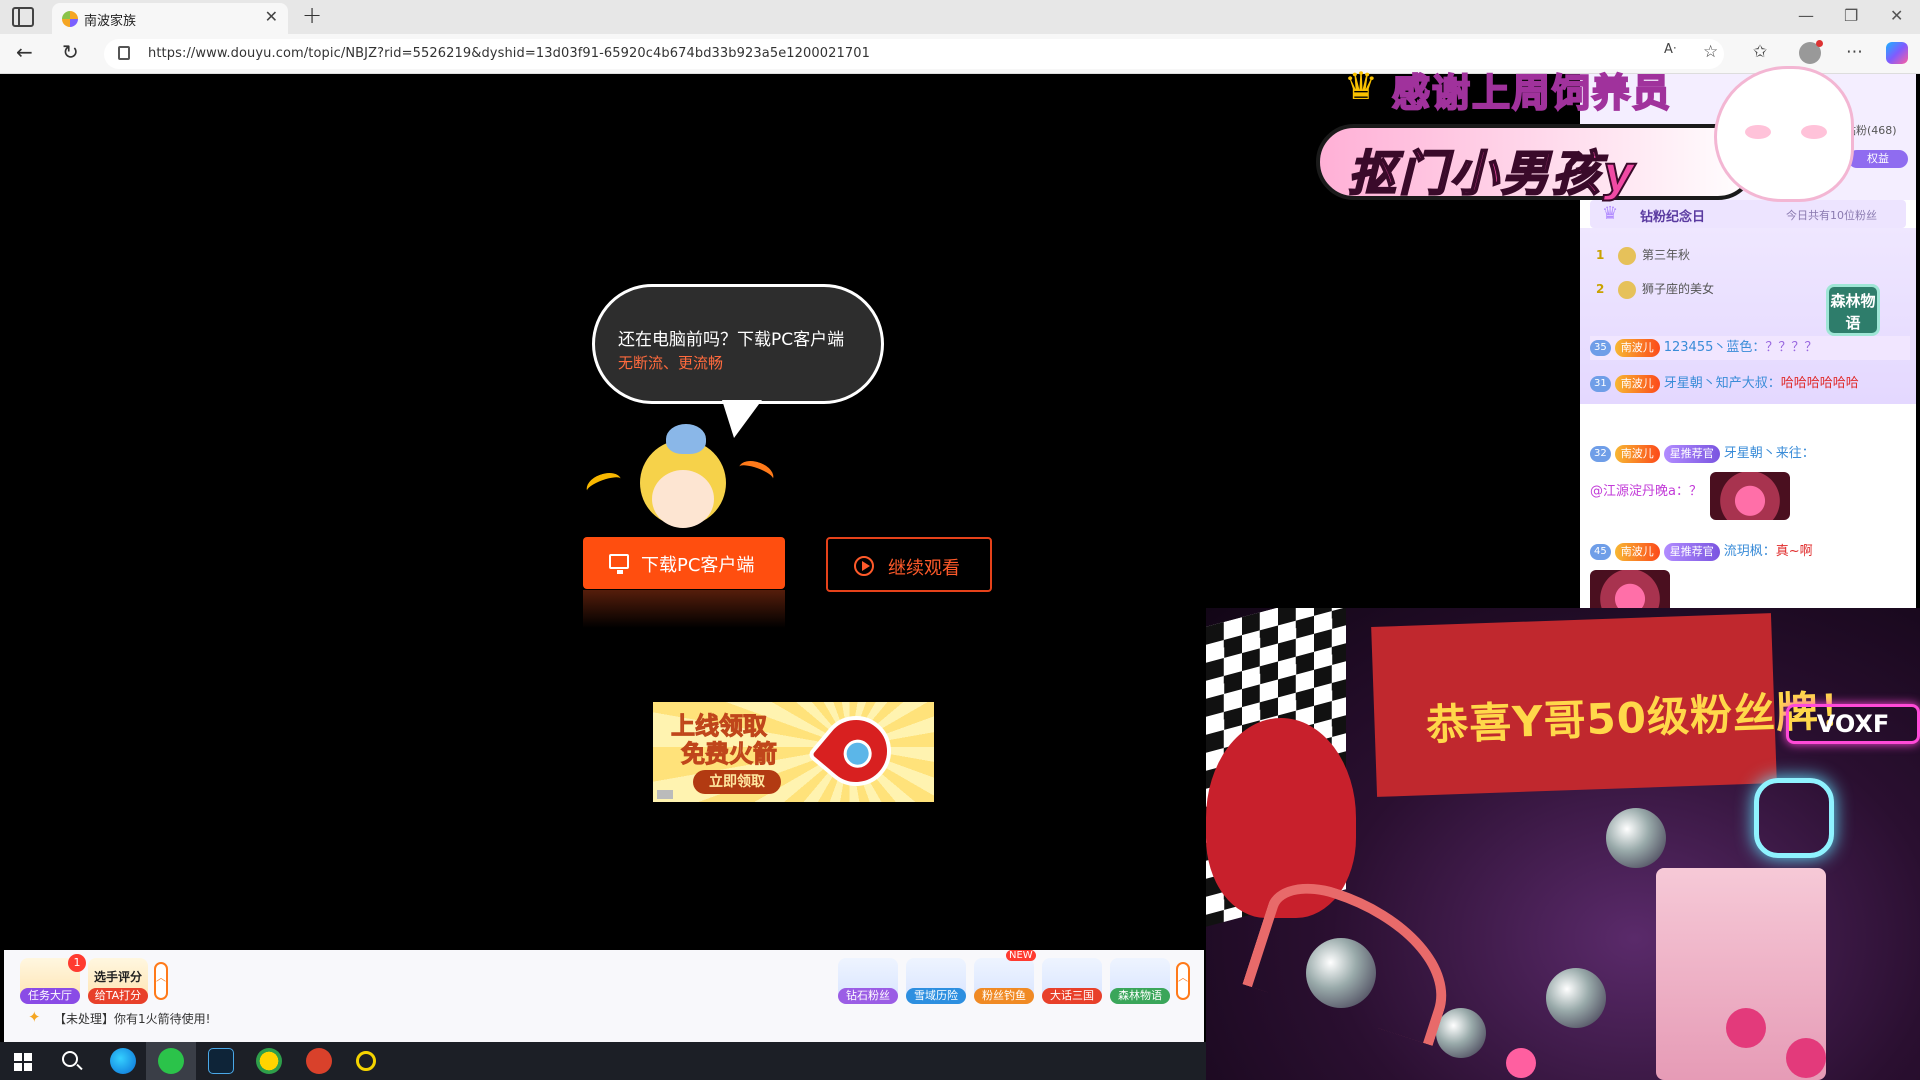 The image size is (1920, 1080). I want to click on play-circle-icon, so click(864, 566).